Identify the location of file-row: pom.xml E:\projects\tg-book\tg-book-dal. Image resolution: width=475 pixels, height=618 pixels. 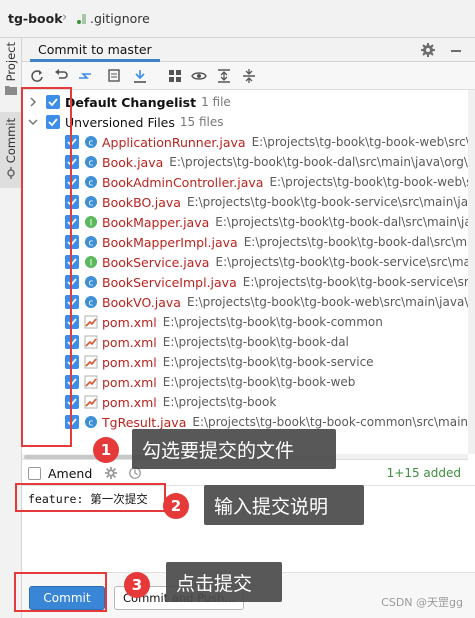
(266, 342).